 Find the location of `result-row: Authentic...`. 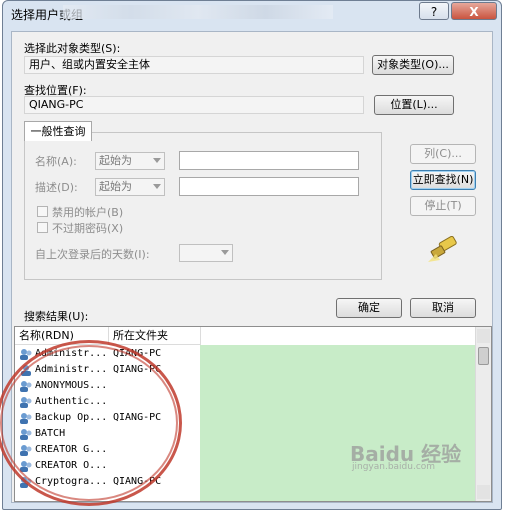

result-row: Authentic... is located at coordinates (245, 403).